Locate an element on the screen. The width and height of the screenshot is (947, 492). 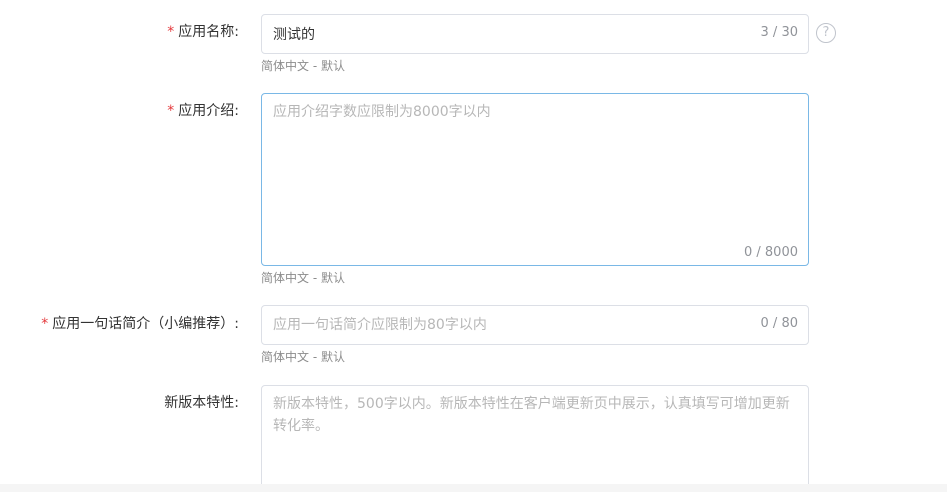
app-one-liner-input is located at coordinates (535, 325).